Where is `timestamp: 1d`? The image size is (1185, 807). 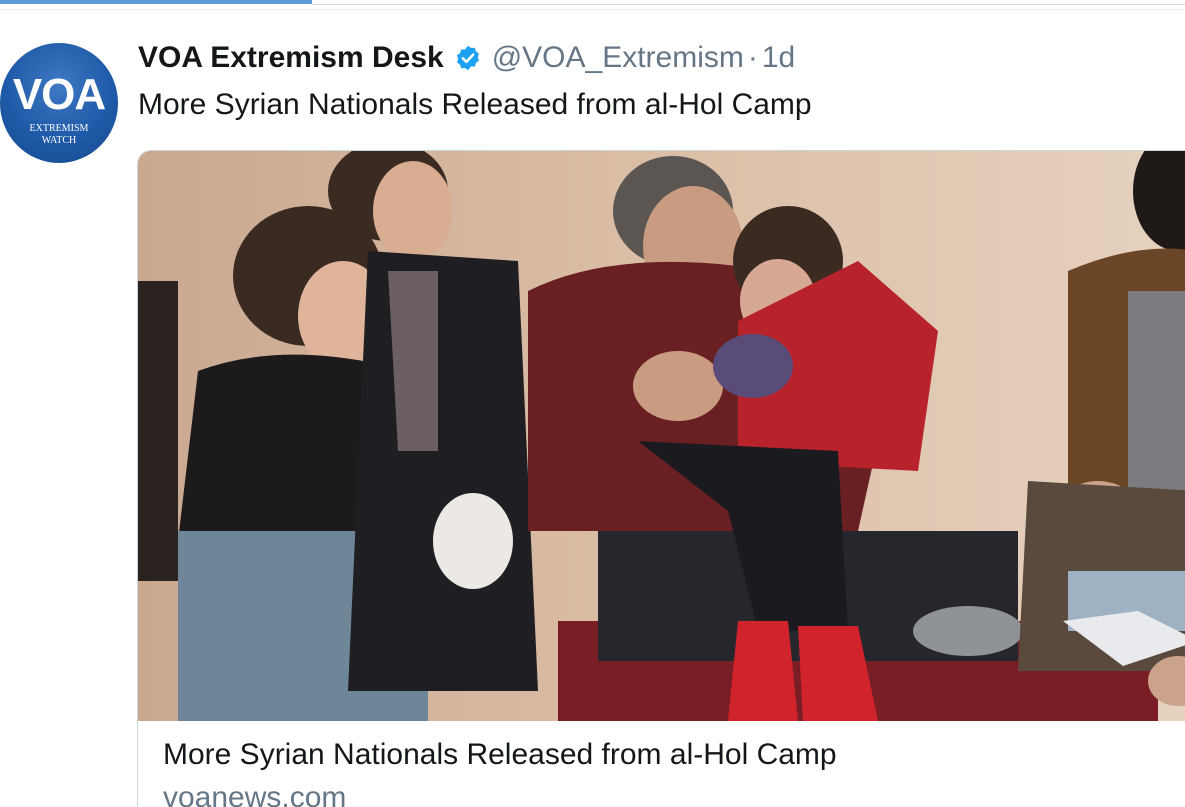
timestamp: 1d is located at coordinates (778, 58).